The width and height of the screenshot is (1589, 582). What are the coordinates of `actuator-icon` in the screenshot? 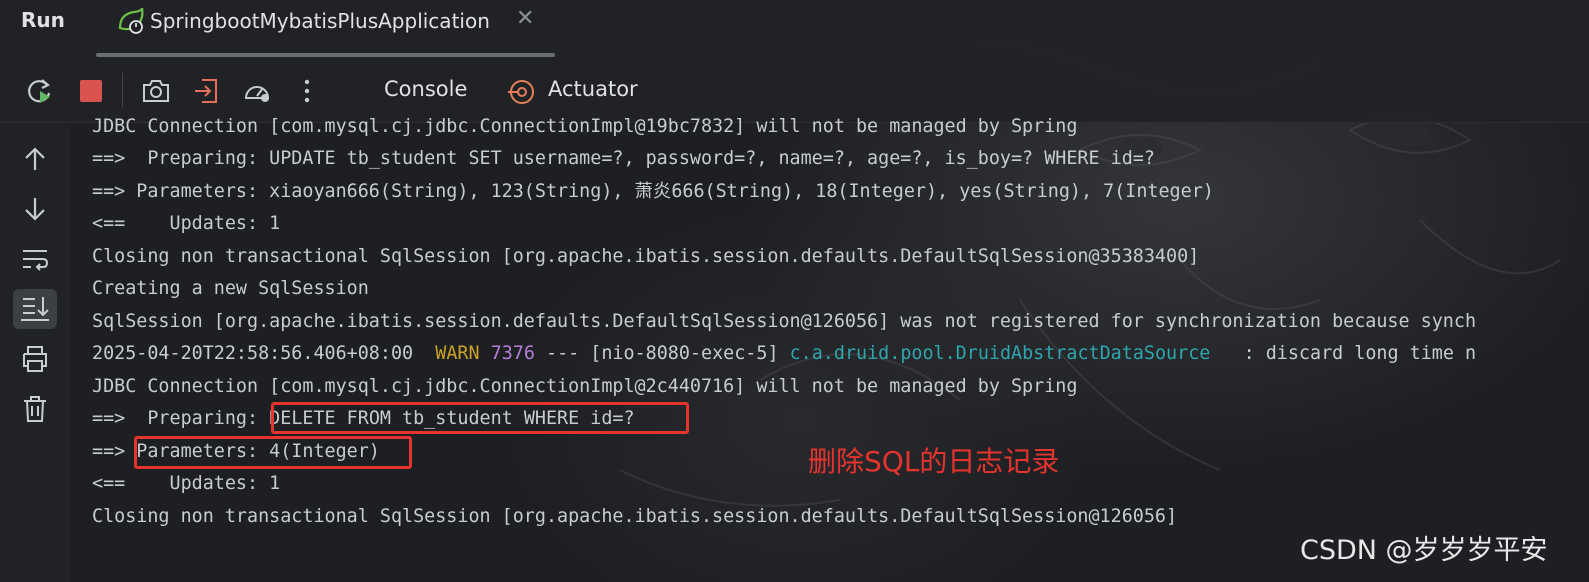 It's located at (521, 92).